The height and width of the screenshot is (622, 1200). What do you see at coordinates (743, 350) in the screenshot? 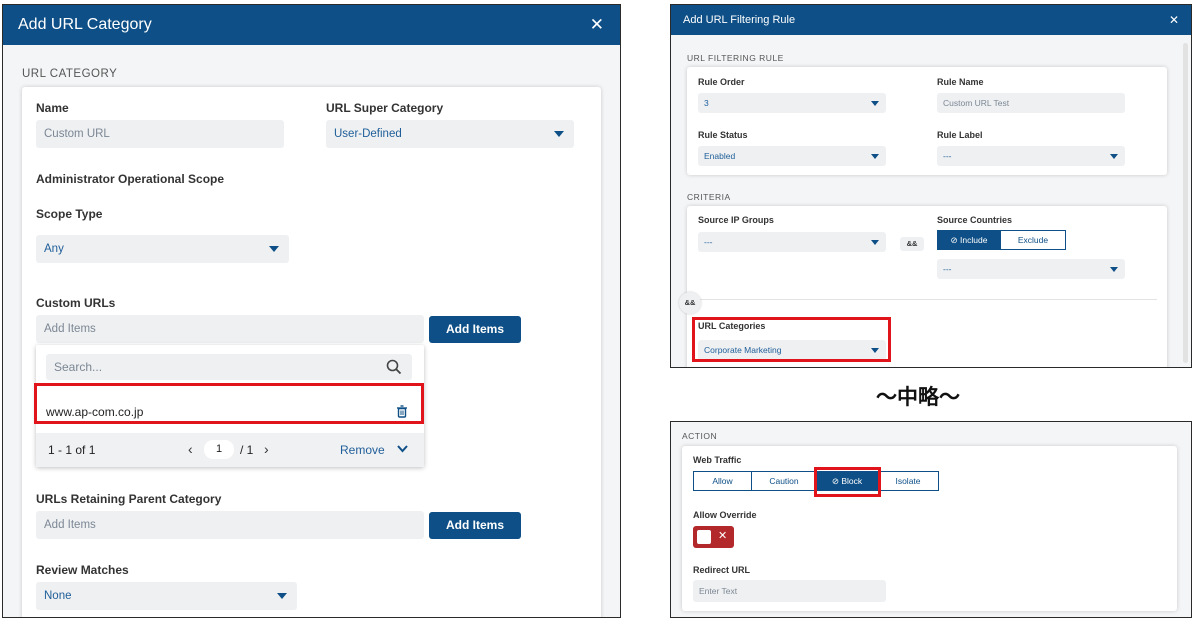
I see `url-categories-value: Corporate Marketing` at bounding box center [743, 350].